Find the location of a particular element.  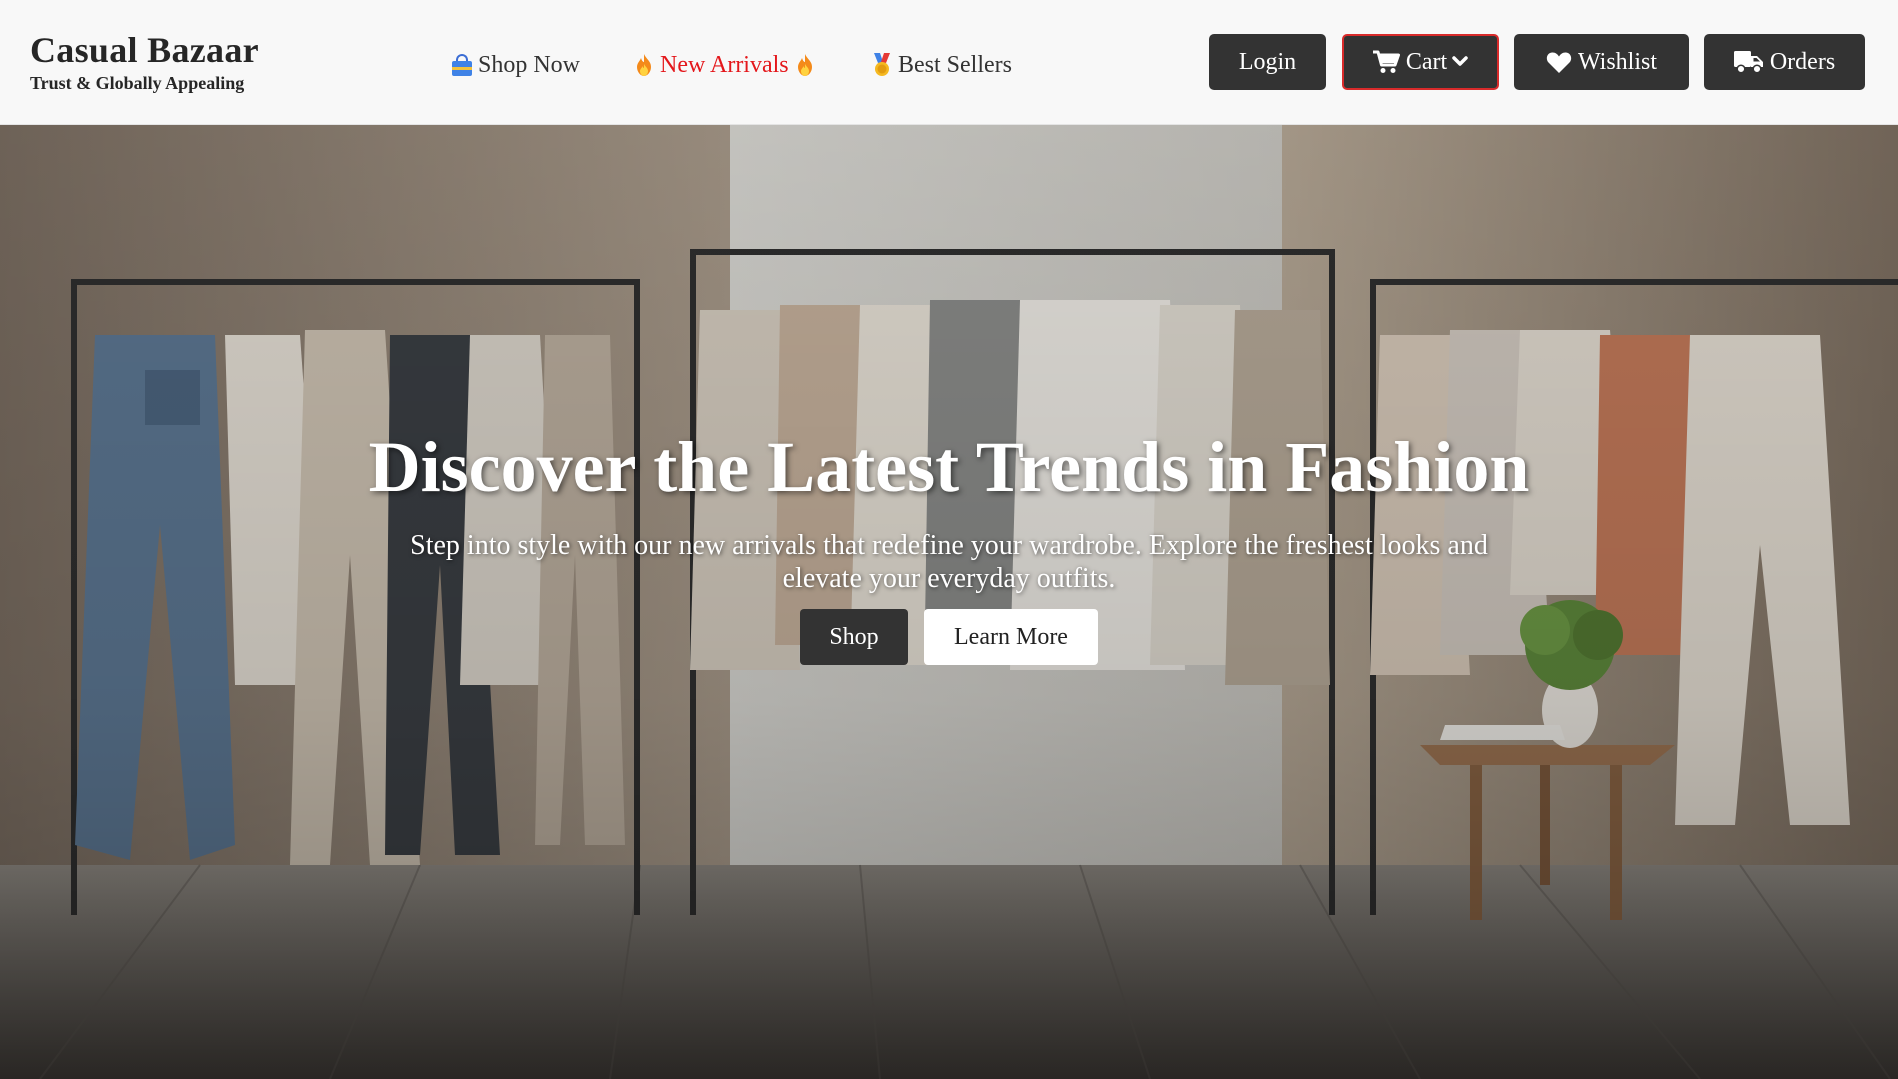

brand-name: Casual Bazaar is located at coordinates (144, 50).